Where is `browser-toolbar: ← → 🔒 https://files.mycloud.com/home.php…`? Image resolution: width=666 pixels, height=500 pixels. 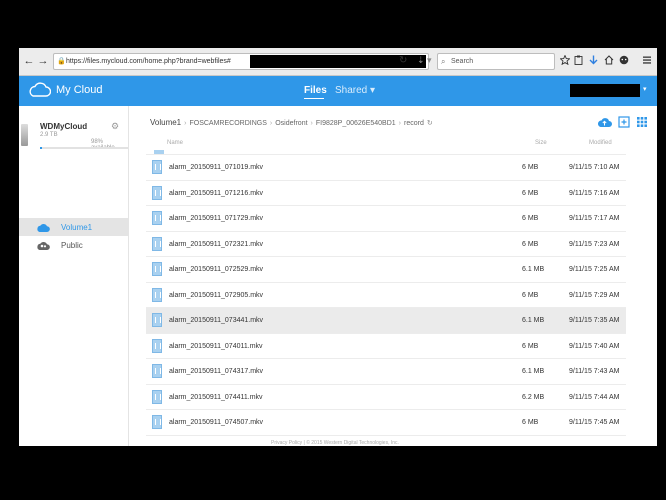
browser-toolbar: ← → 🔒 https://files.mycloud.com/home.php… is located at coordinates (338, 62).